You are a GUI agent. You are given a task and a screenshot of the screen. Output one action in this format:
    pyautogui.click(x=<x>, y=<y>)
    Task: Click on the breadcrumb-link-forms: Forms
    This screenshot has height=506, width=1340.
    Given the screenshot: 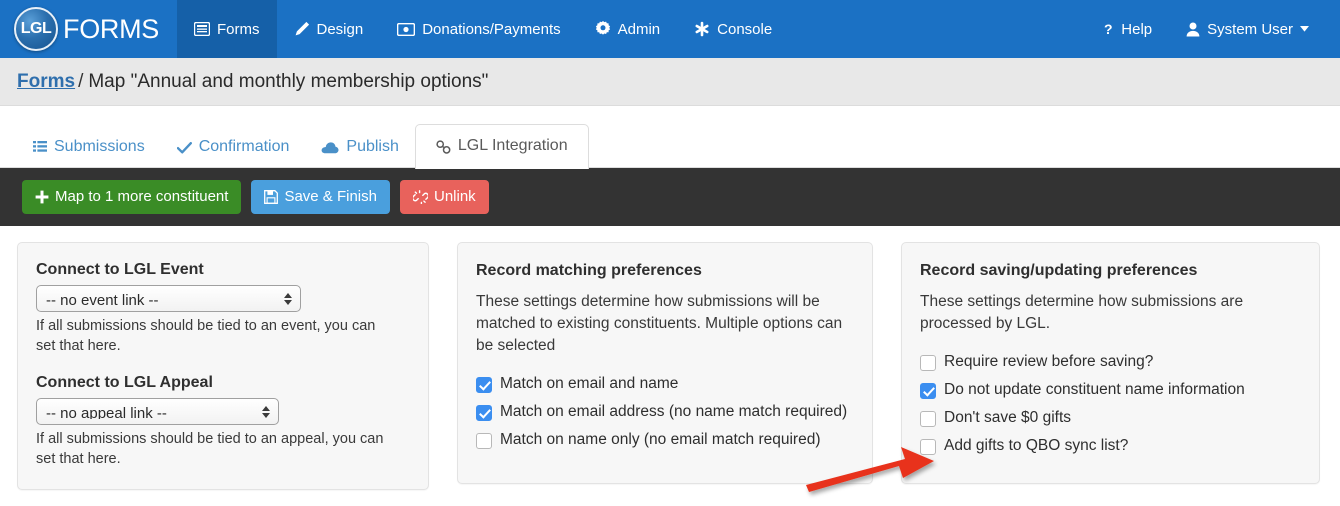 What is the action you would take?
    pyautogui.click(x=46, y=82)
    